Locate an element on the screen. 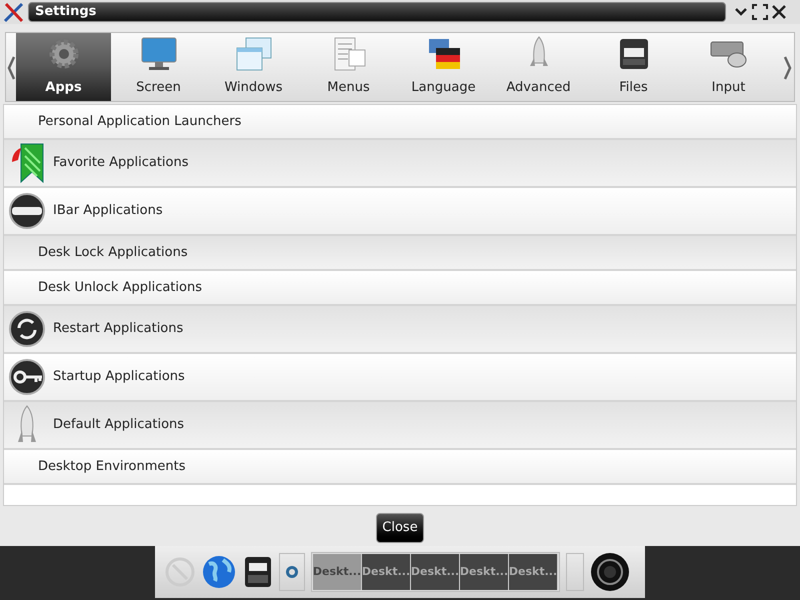 Image resolution: width=800 pixels, height=600 pixels. windows-icon is located at coordinates (254, 54).